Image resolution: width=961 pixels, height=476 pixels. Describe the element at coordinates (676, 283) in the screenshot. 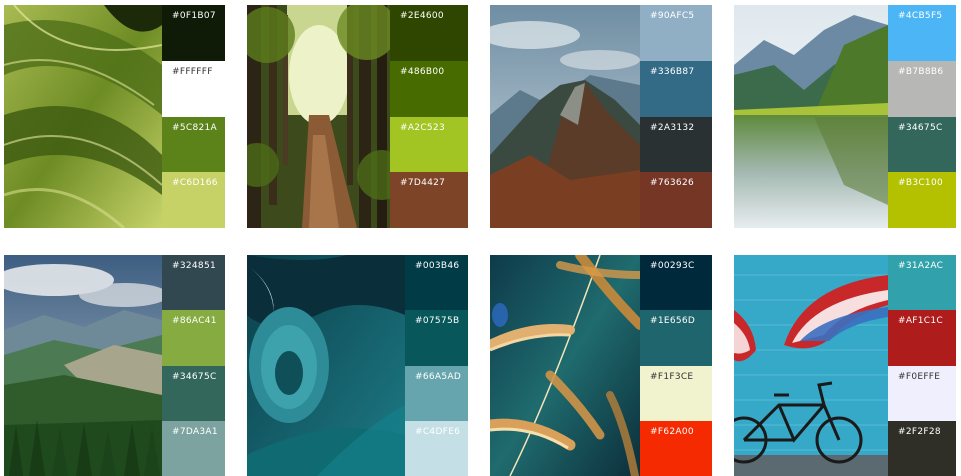

I see `color-swatch: #00293C` at that location.